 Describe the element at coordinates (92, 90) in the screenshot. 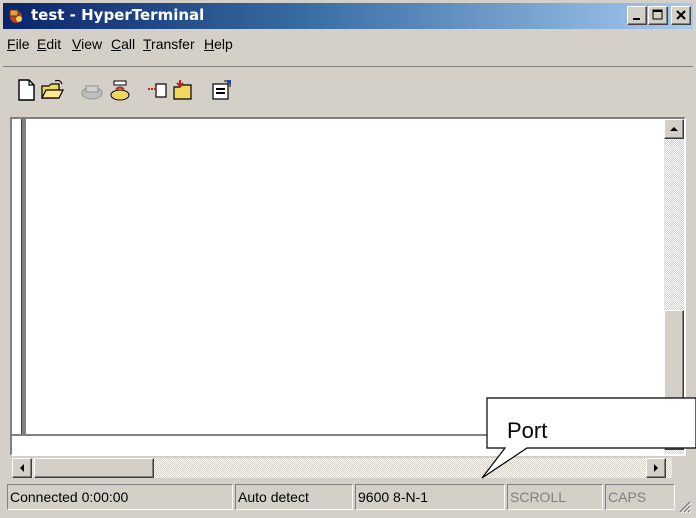

I see `phone-call-icon` at that location.